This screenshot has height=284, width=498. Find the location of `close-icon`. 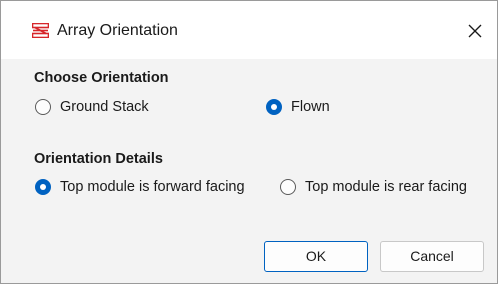

close-icon is located at coordinates (475, 31).